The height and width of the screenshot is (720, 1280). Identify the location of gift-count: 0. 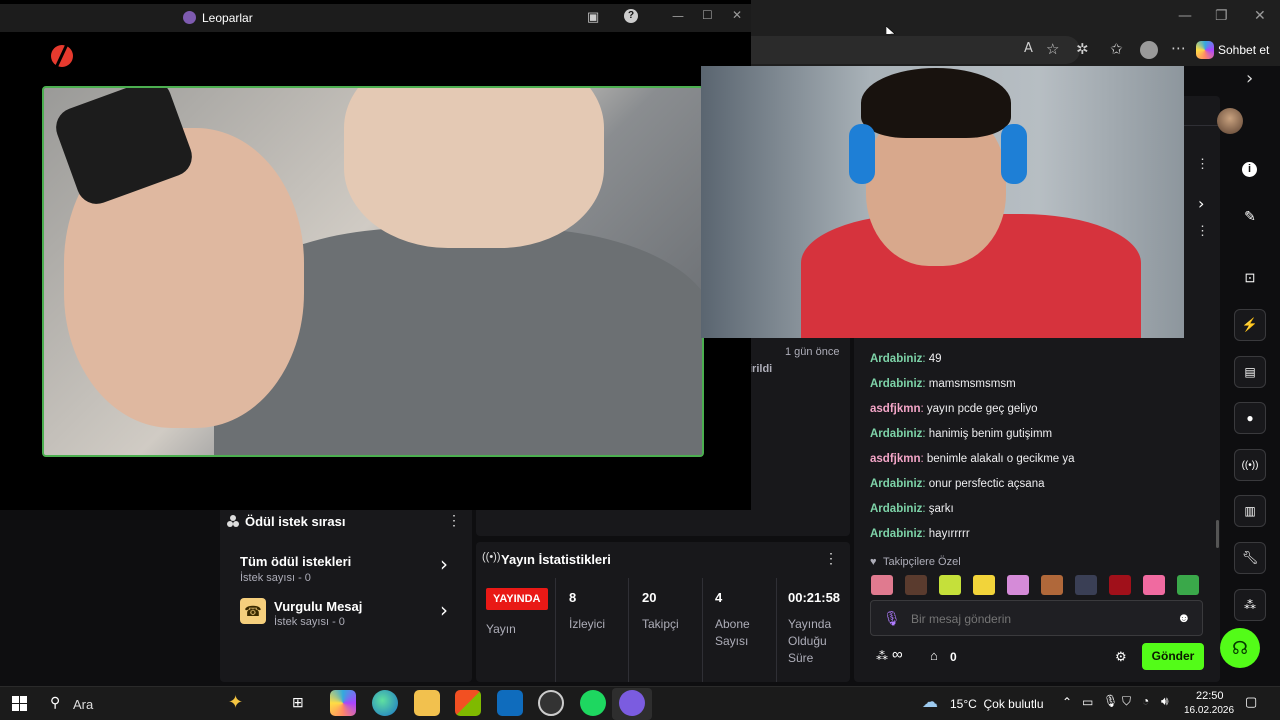
(953, 657).